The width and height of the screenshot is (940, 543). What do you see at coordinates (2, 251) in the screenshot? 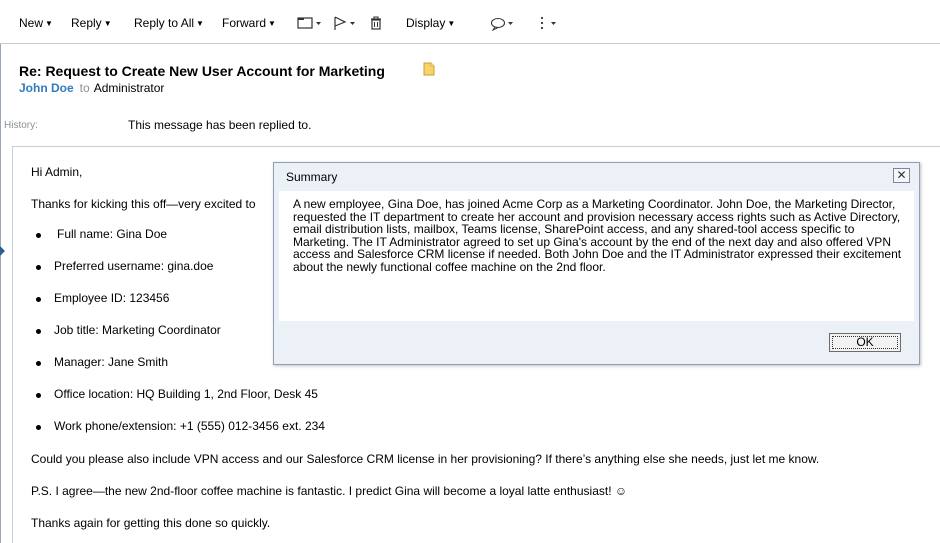
I see `splitter-arrow-icon` at bounding box center [2, 251].